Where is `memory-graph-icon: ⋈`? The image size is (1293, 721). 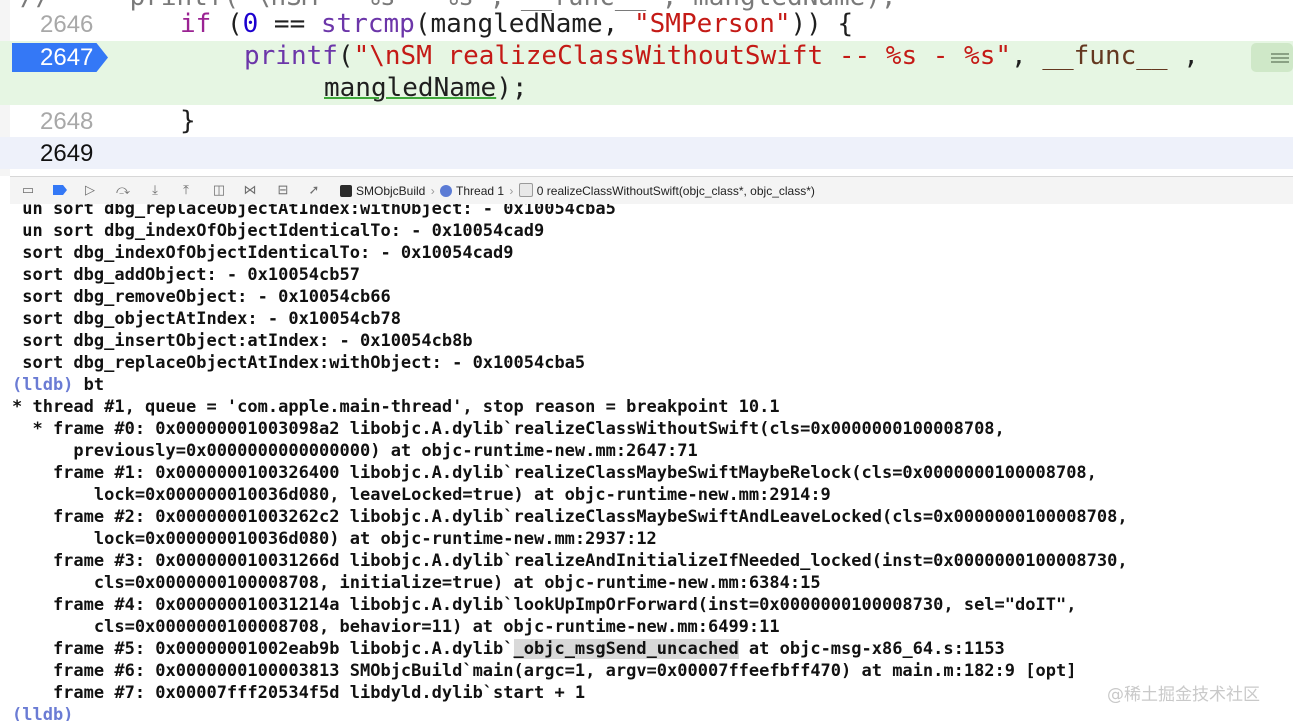
memory-graph-icon: ⋈ is located at coordinates (250, 190).